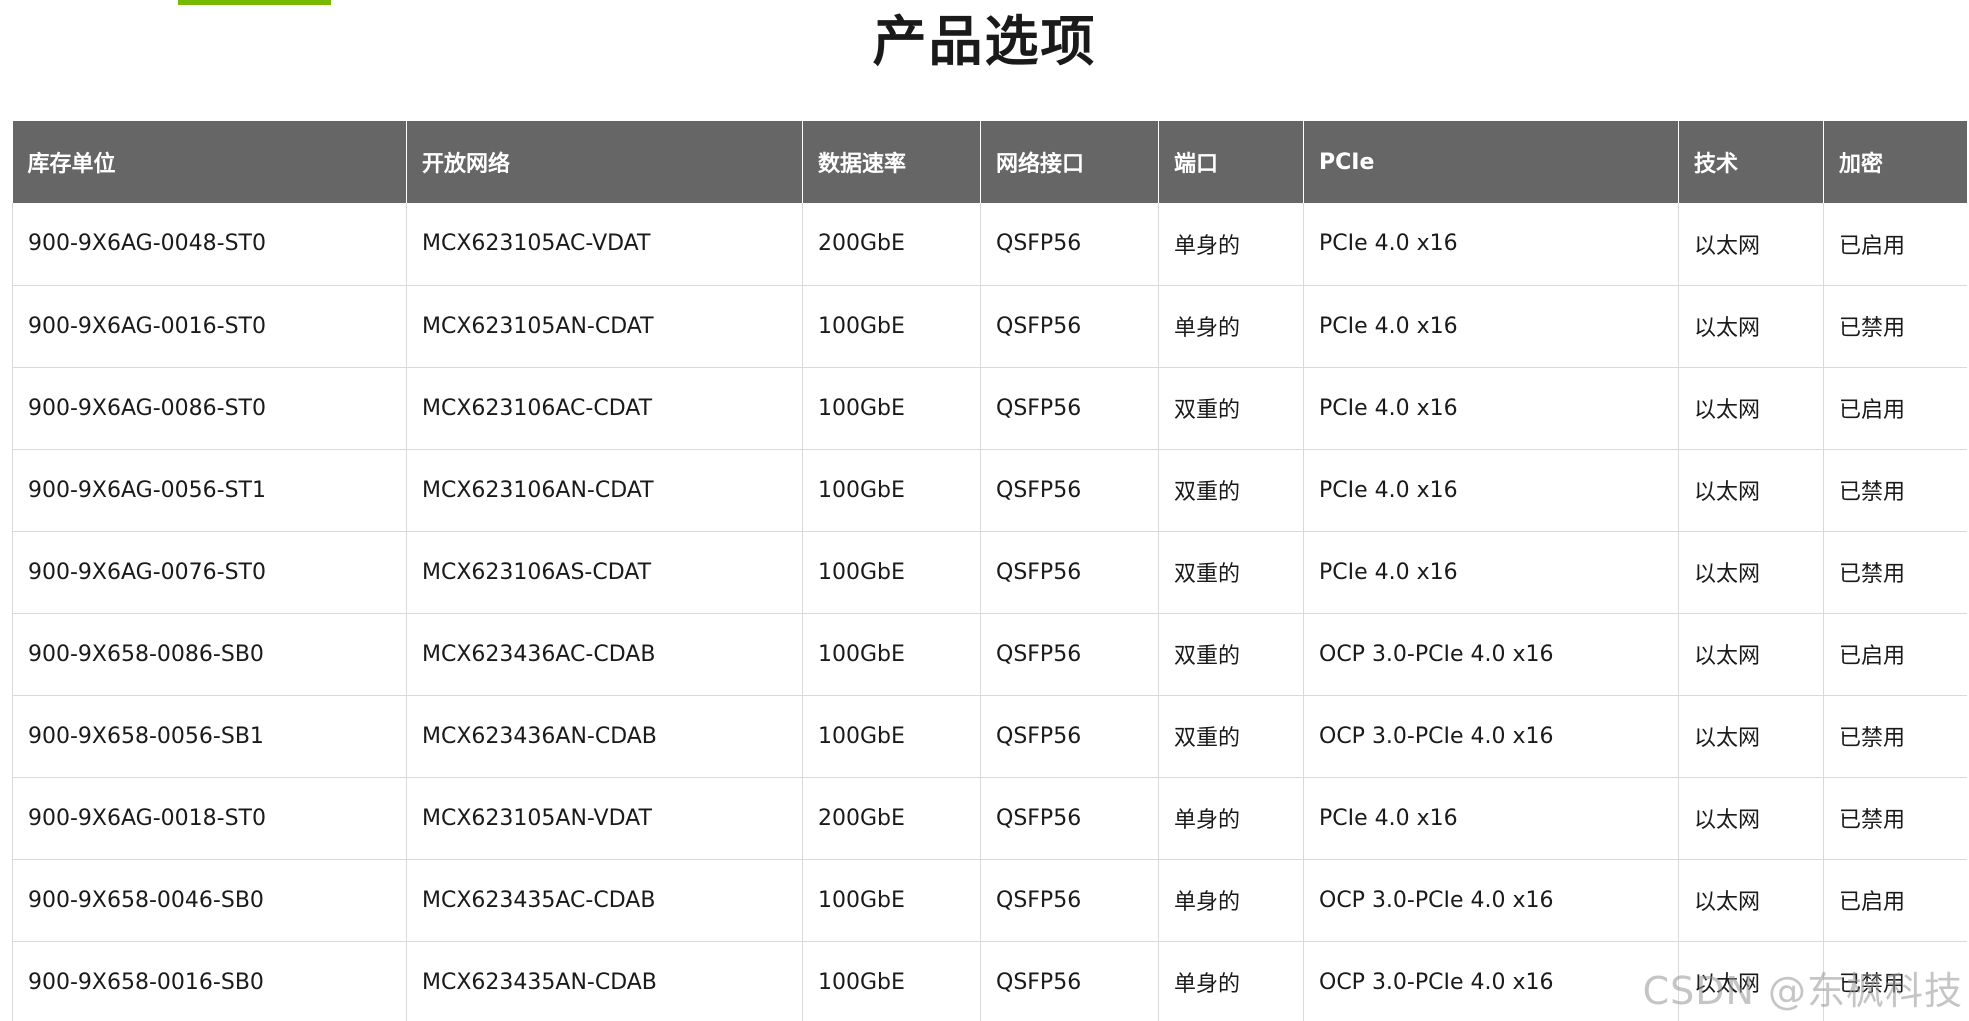 The image size is (1969, 1021). I want to click on header-pcie: PCIe, so click(1491, 162).